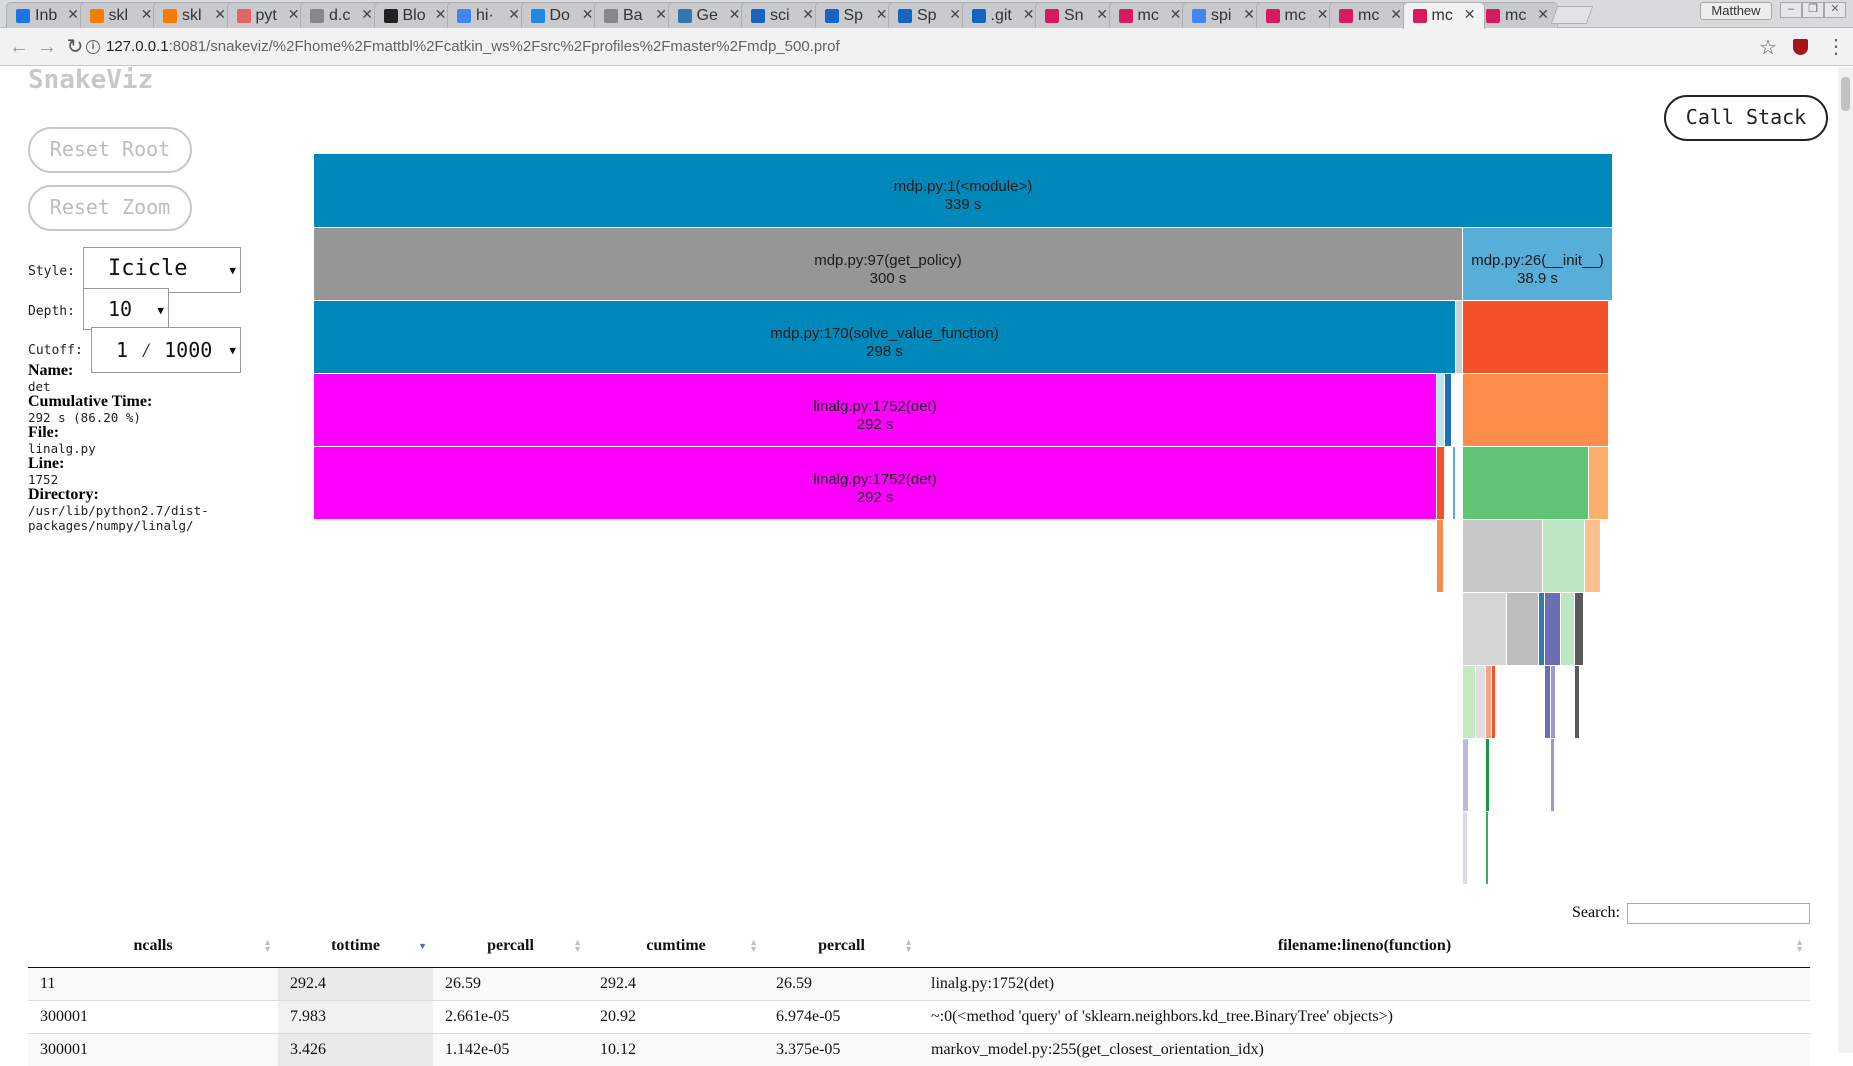 Image resolution: width=1853 pixels, height=1066 pixels. I want to click on browser-menu-icon: ⋮, so click(1836, 46).